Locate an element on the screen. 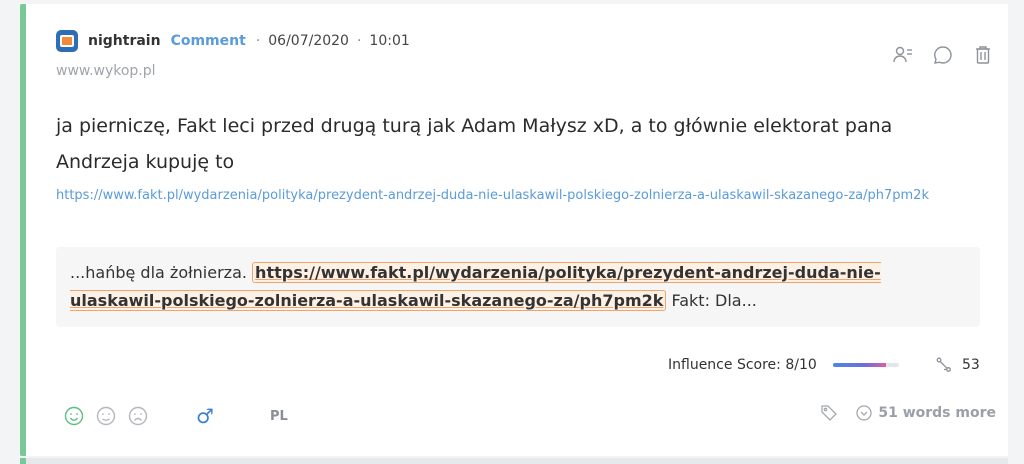 Image resolution: width=1024 pixels, height=464 pixels. mention-type: Comment is located at coordinates (208, 41).